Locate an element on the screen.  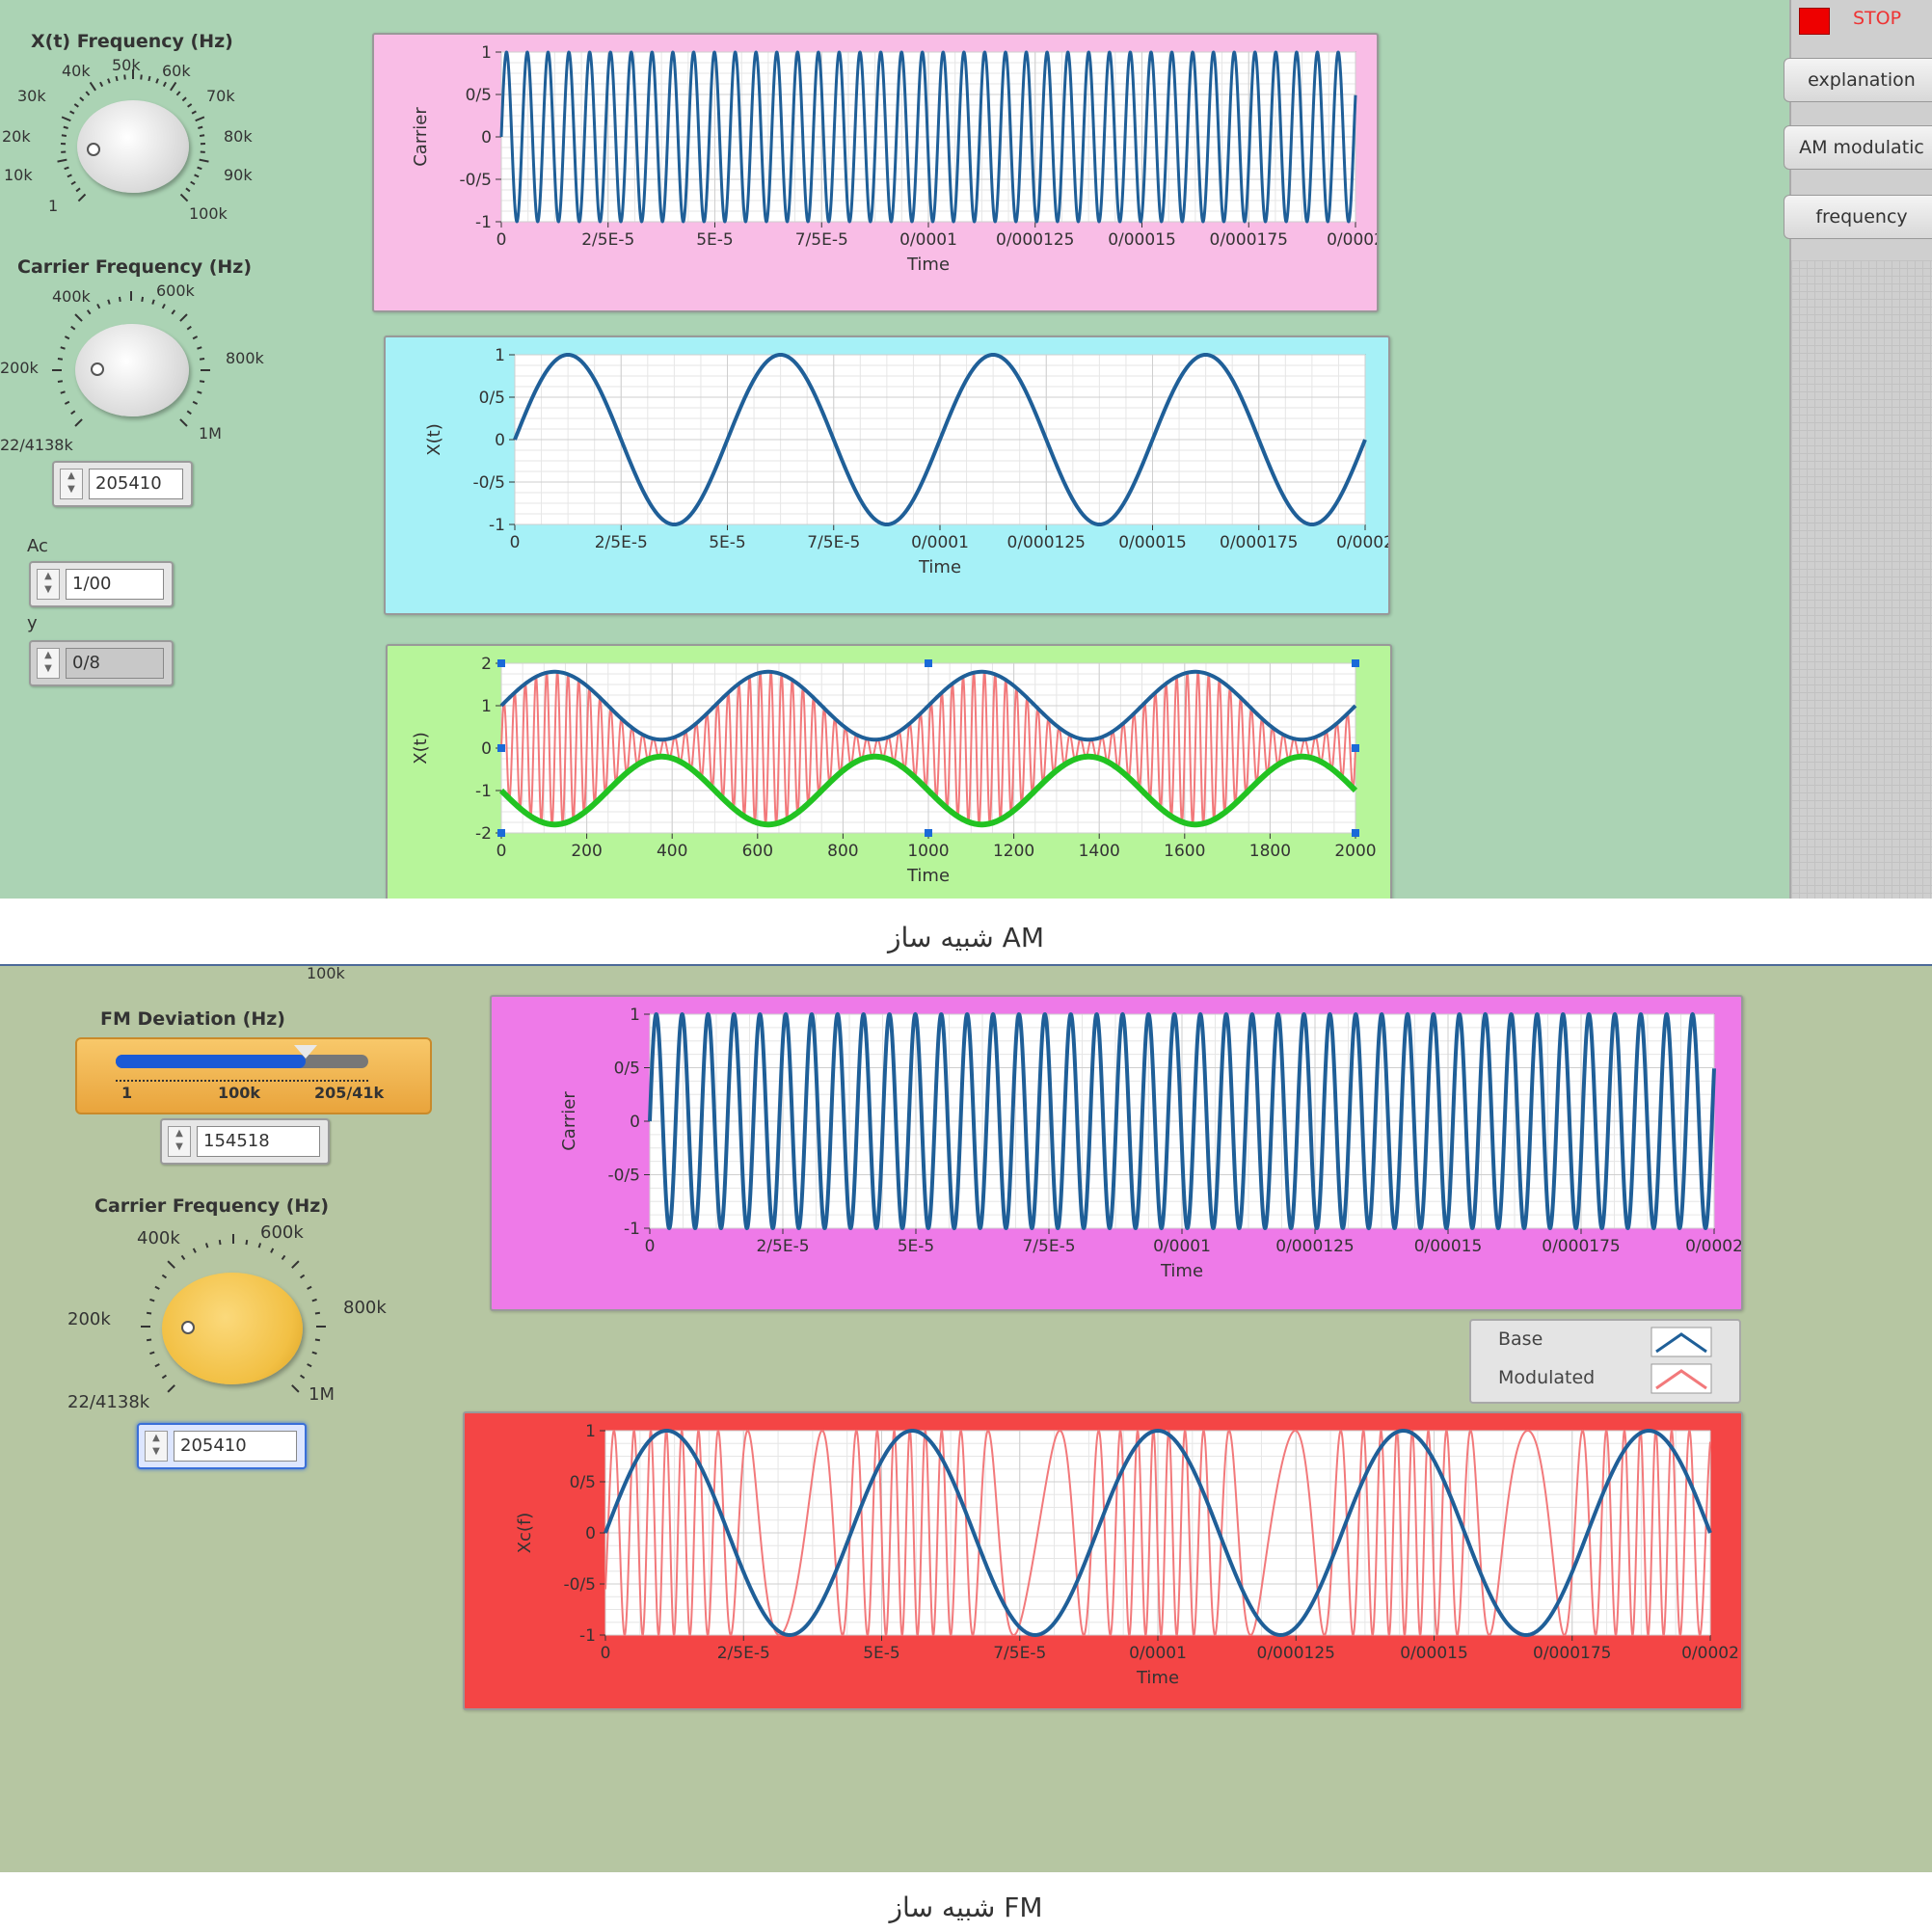
slider-thumb-icon is located at coordinates (305, 1052).